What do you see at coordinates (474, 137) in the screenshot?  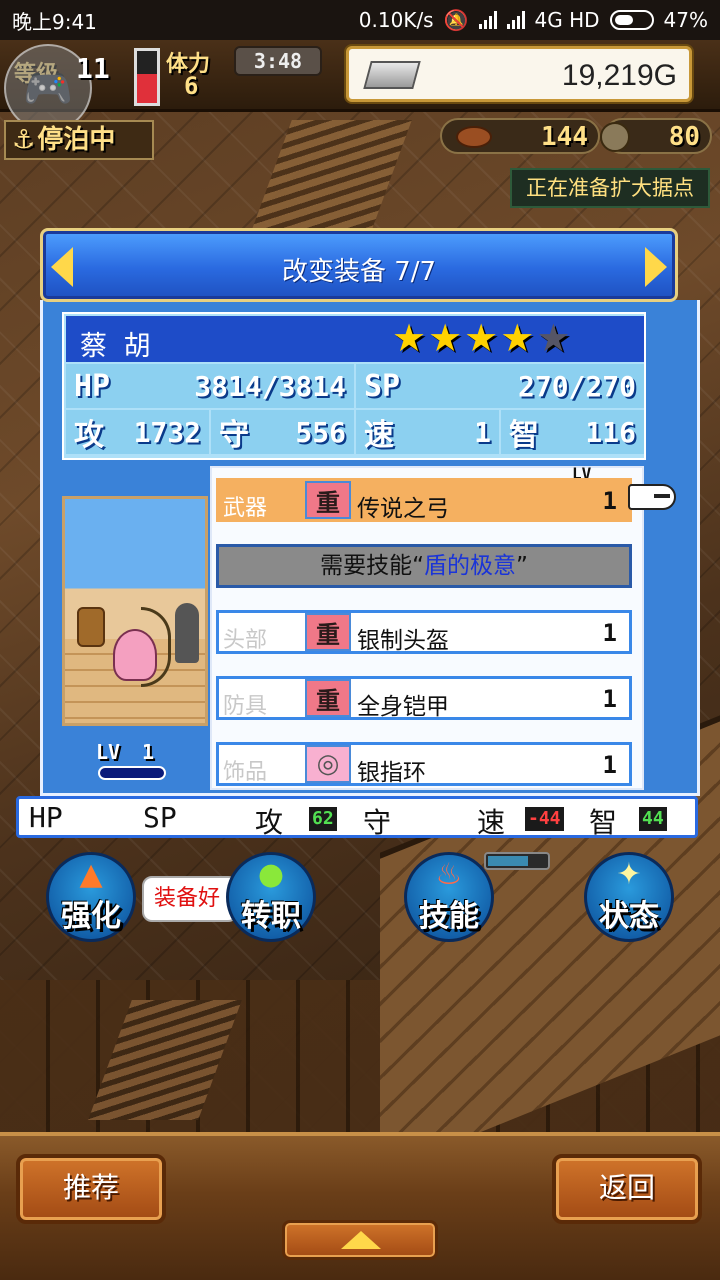 I see `meat-icon` at bounding box center [474, 137].